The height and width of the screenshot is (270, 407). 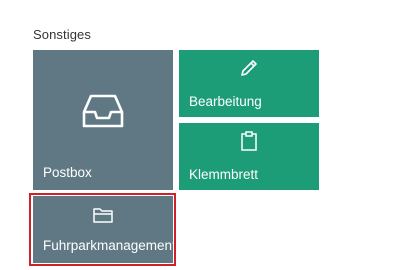 What do you see at coordinates (249, 68) in the screenshot?
I see `pencil-icon` at bounding box center [249, 68].